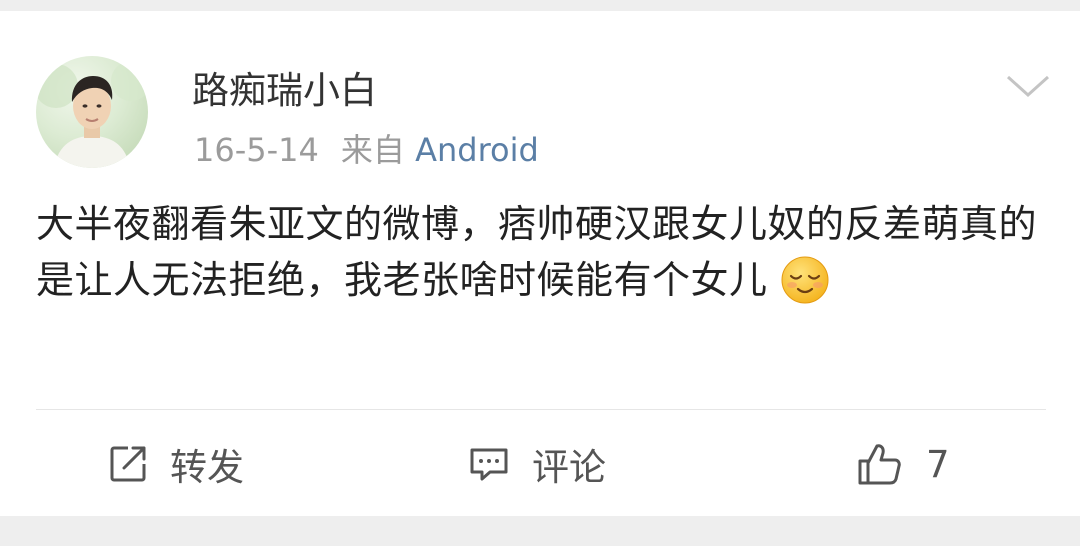  What do you see at coordinates (903, 464) in the screenshot?
I see `like-button: 7` at bounding box center [903, 464].